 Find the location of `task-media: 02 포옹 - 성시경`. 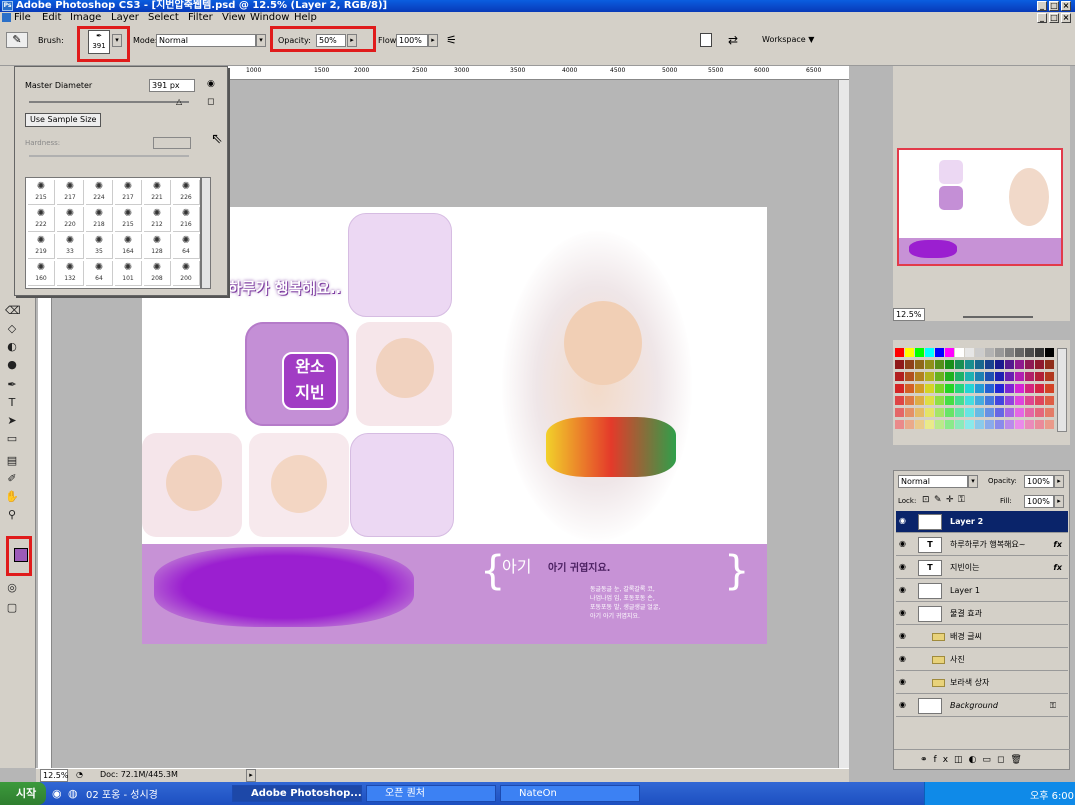

task-media: 02 포옹 - 성시경 is located at coordinates (122, 793).